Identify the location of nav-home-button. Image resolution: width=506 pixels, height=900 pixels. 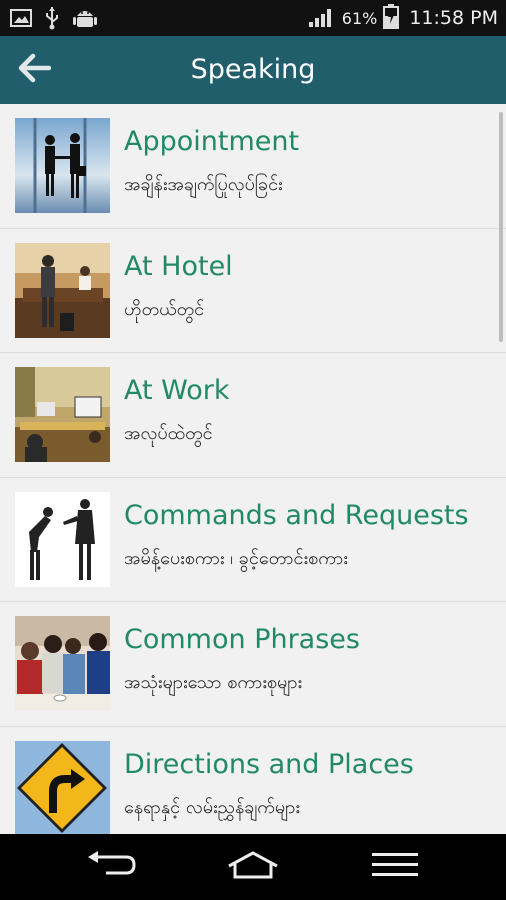
(253, 867).